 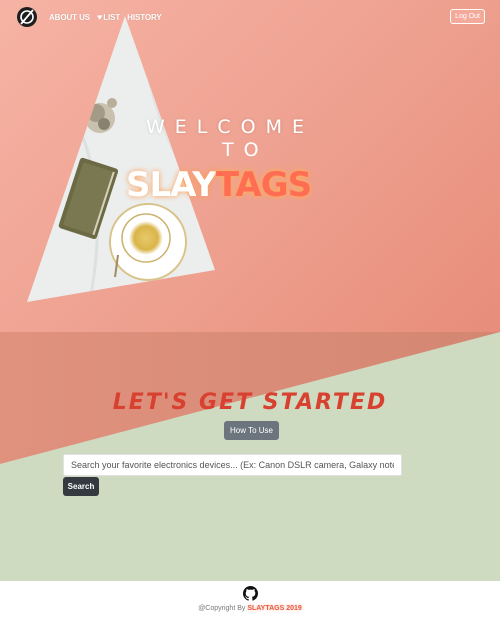 I want to click on nav-links: ABOUT US ♥ LIST HISTORY, so click(x=109, y=17).